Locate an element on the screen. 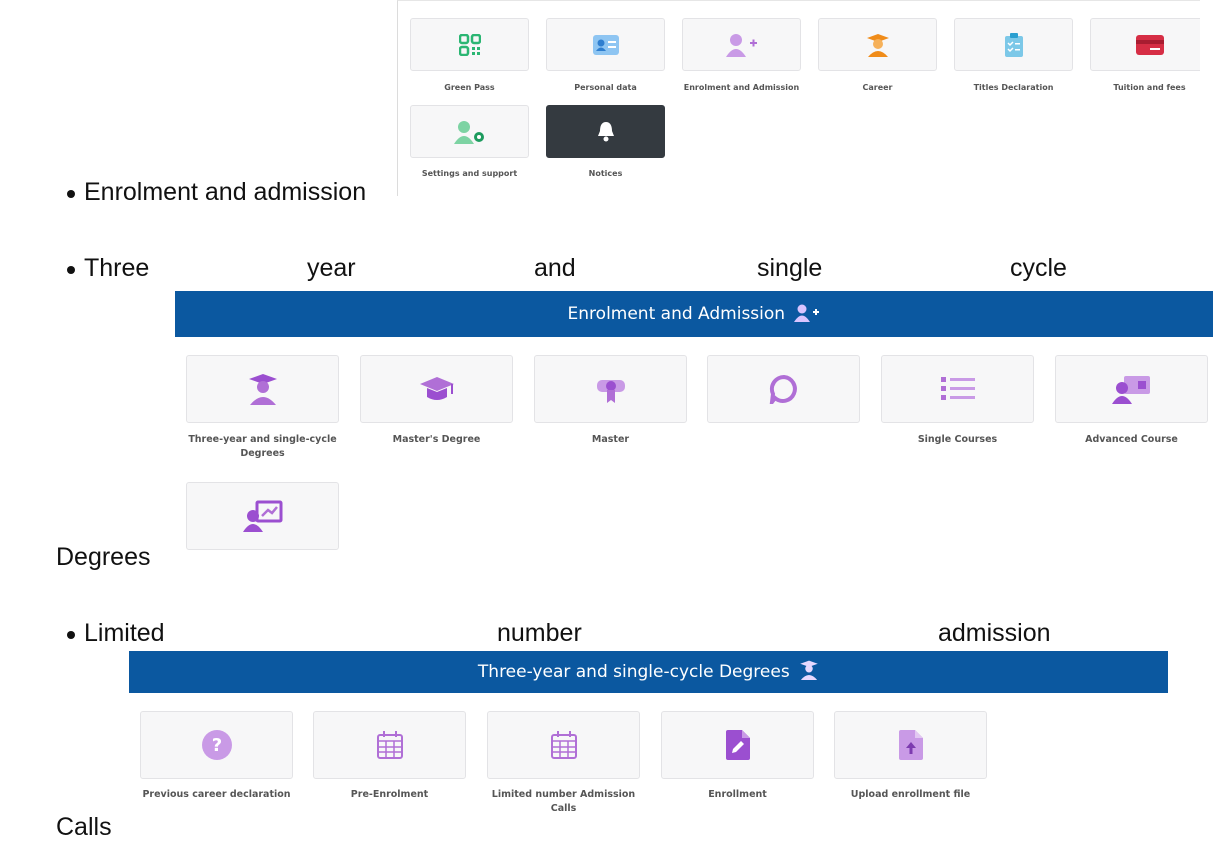  tile-label: Enrolment and Admission is located at coordinates (741, 87).